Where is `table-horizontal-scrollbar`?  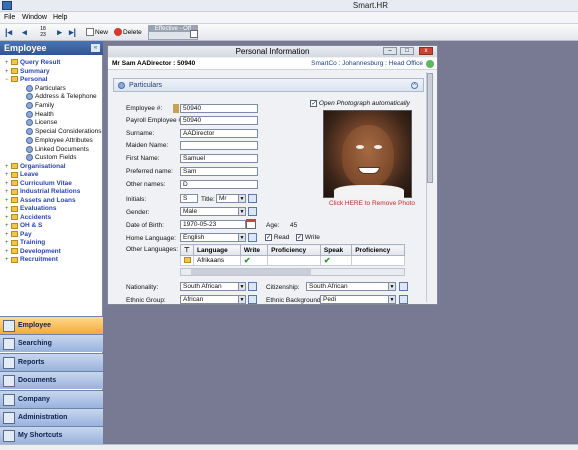
table-horizontal-scrollbar is located at coordinates (292, 272).